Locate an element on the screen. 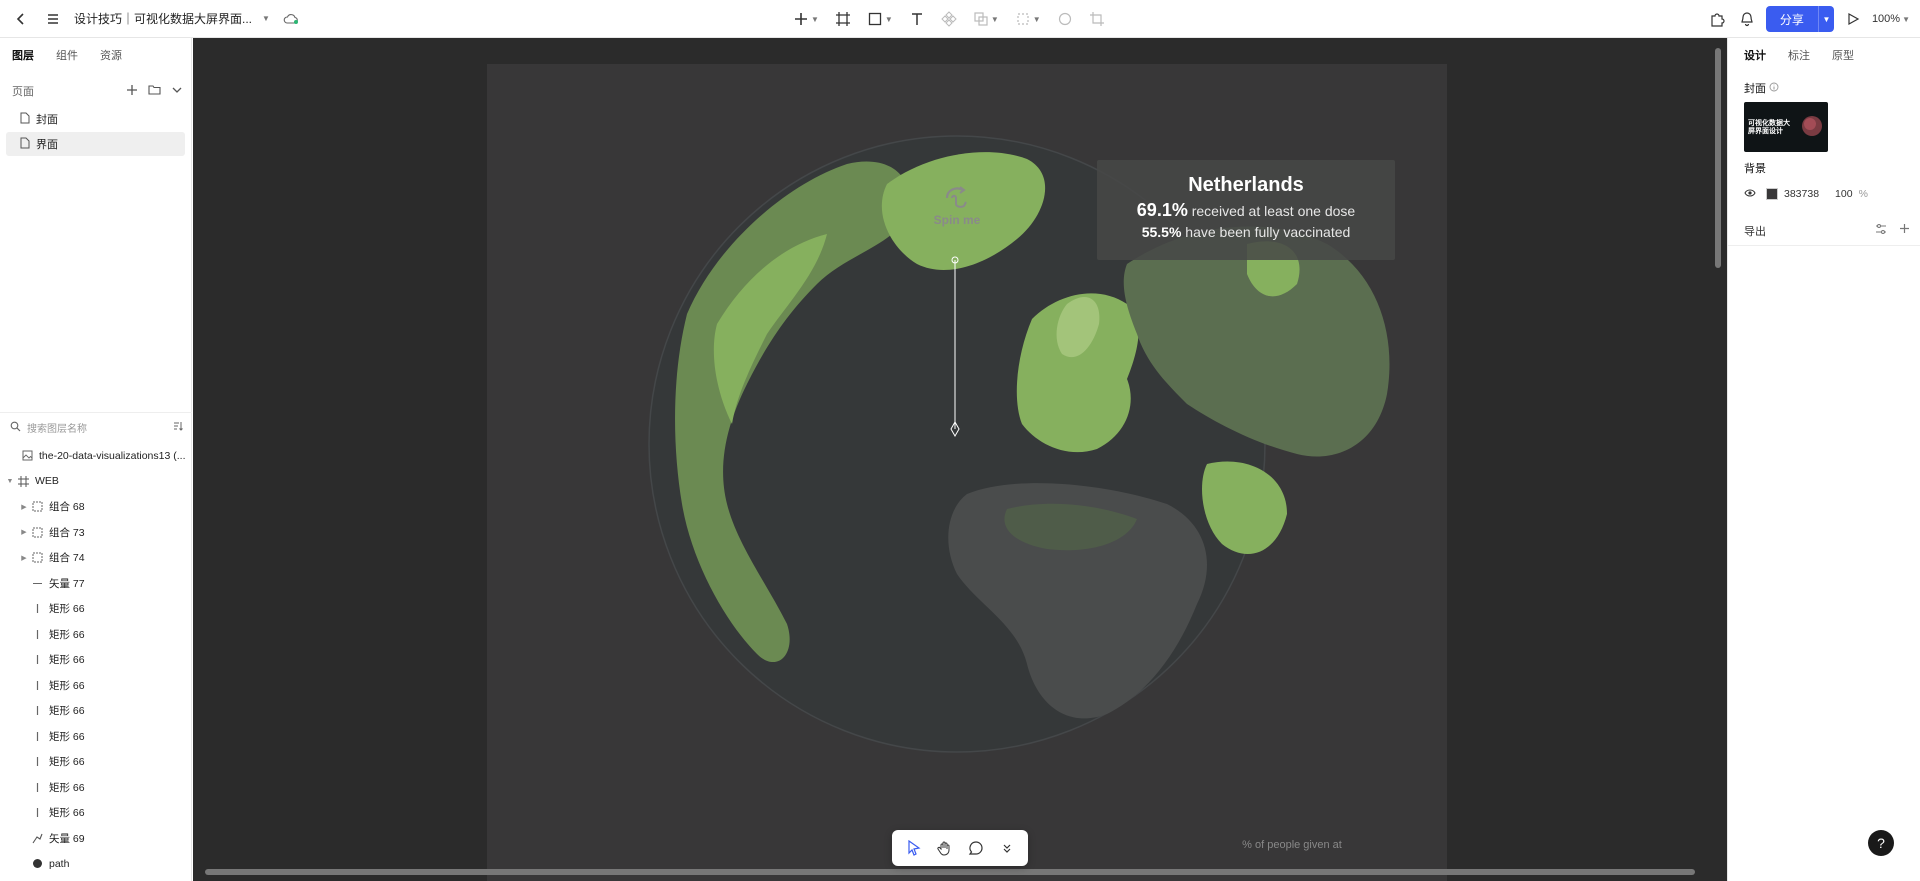  boolean-tool: ▼ is located at coordinates (986, 19).